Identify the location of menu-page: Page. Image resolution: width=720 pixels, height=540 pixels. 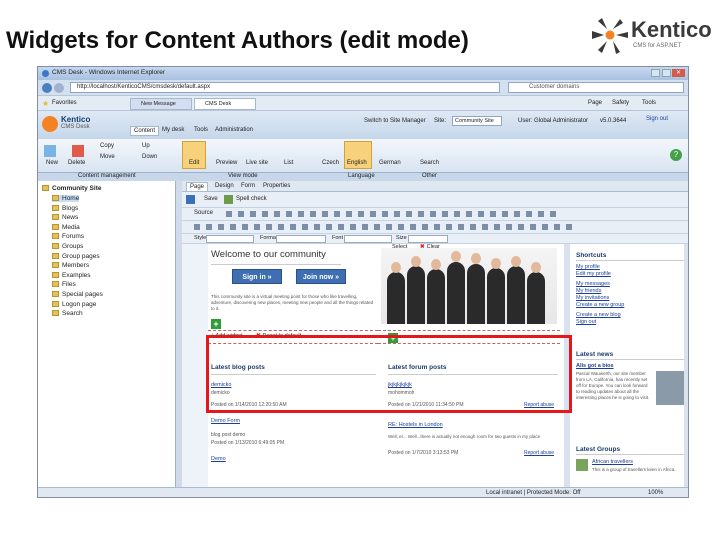
(595, 103).